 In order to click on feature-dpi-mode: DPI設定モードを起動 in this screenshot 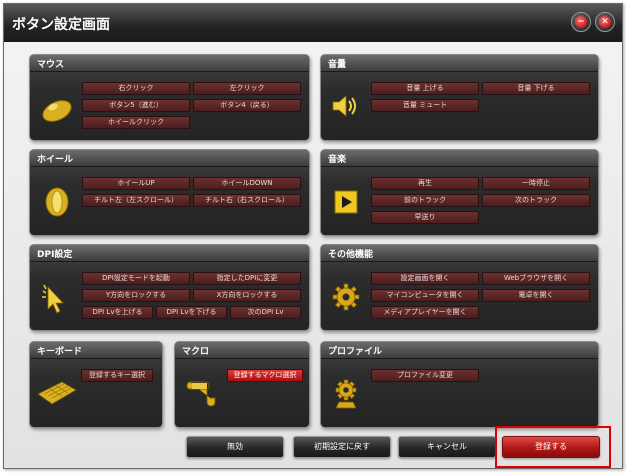, I will do `click(136, 278)`.